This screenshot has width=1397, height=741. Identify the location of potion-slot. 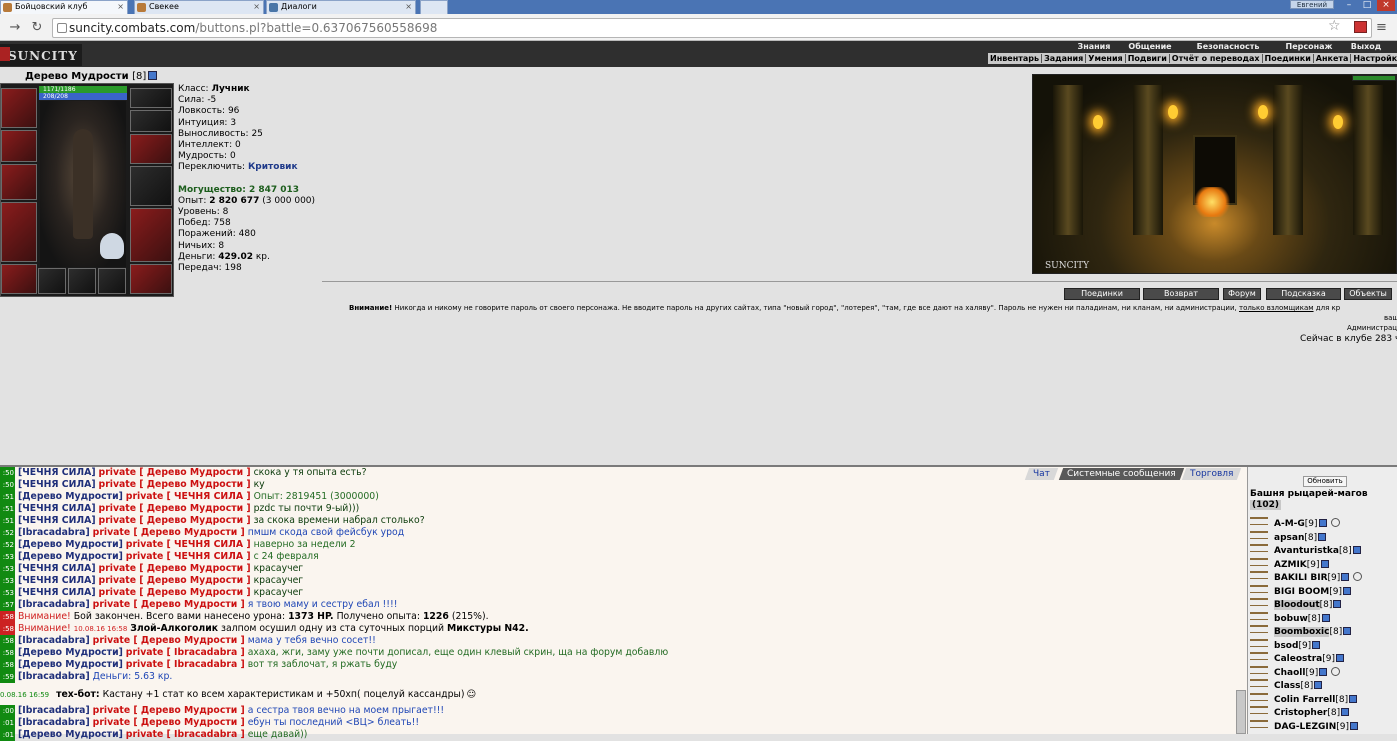
(52, 281).